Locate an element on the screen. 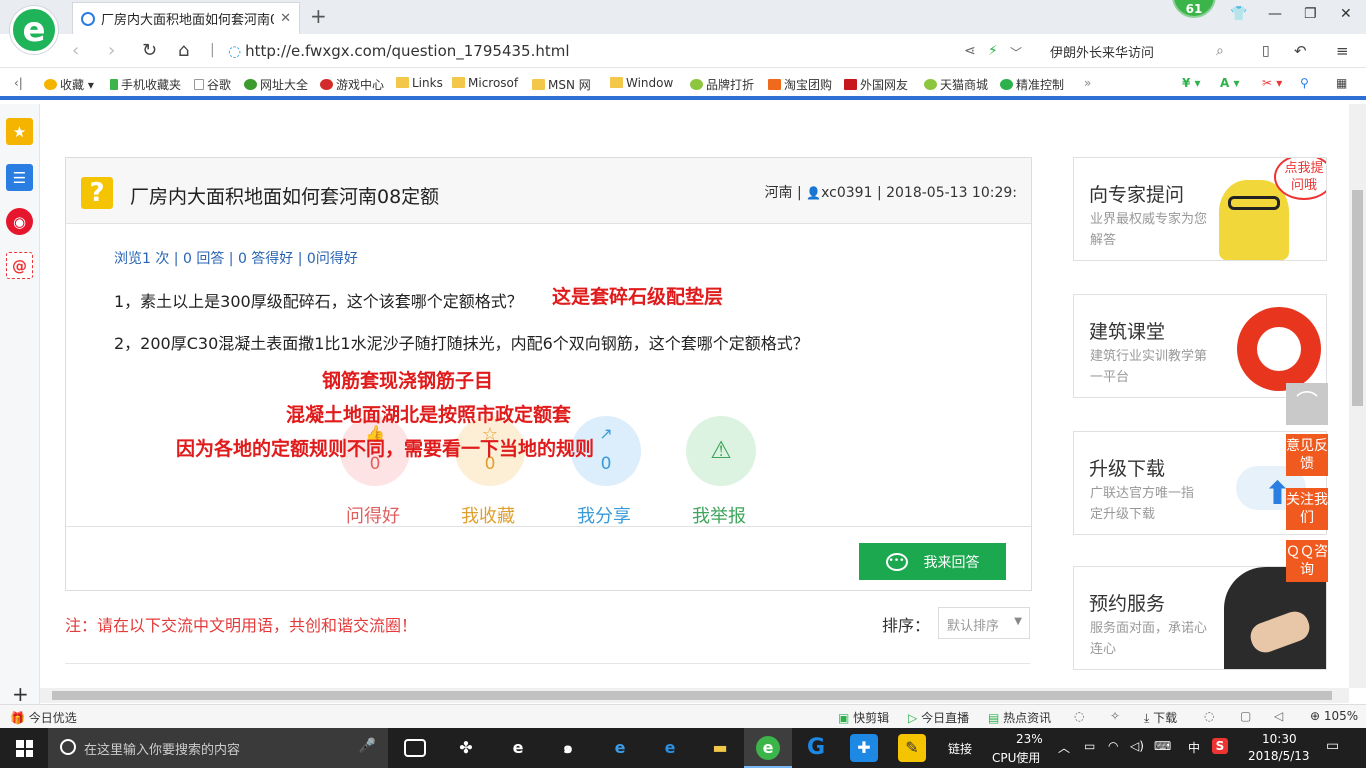 The image size is (1366, 768). follow-us-button: 关注我们 is located at coordinates (1307, 509).